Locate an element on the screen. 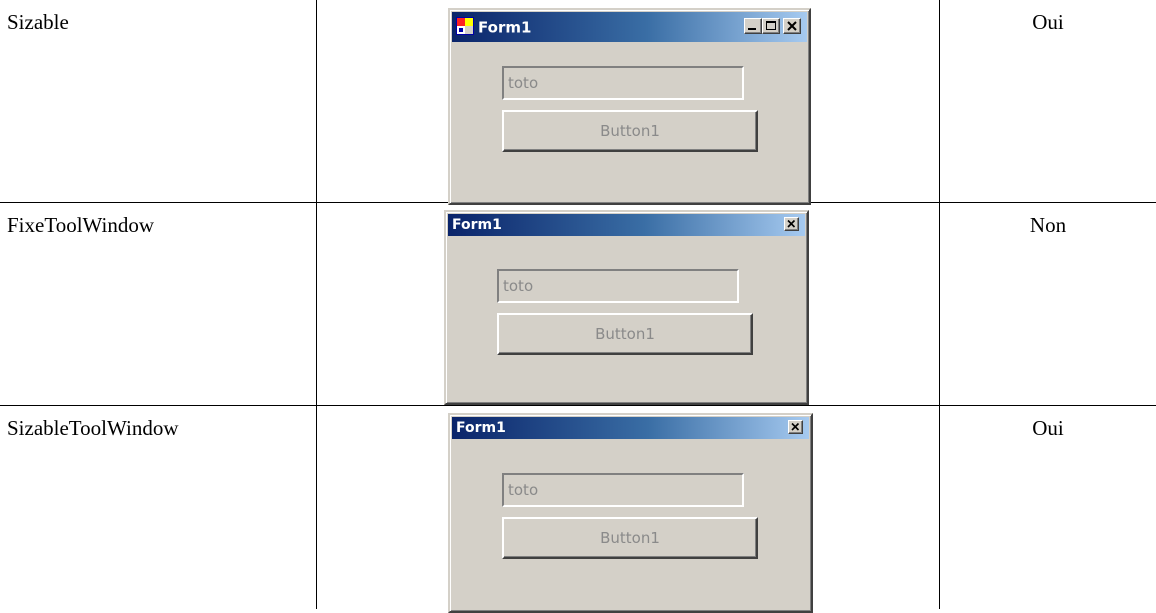 The width and height of the screenshot is (1156, 613). maximize-icon is located at coordinates (771, 26).